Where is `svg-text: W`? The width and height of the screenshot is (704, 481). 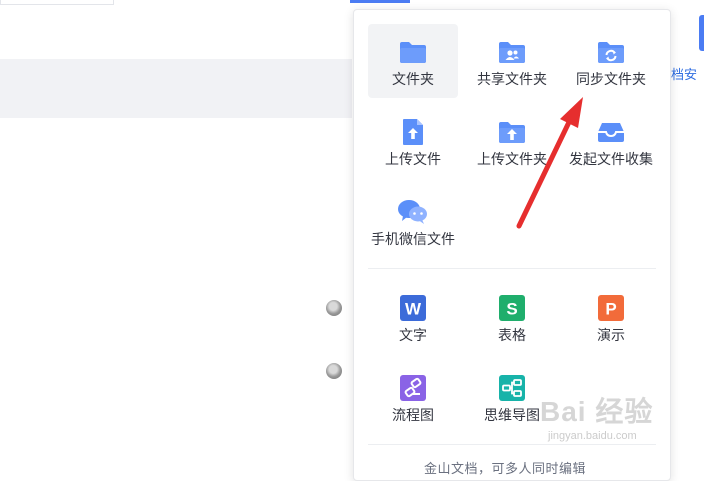
svg-text: W is located at coordinates (413, 309).